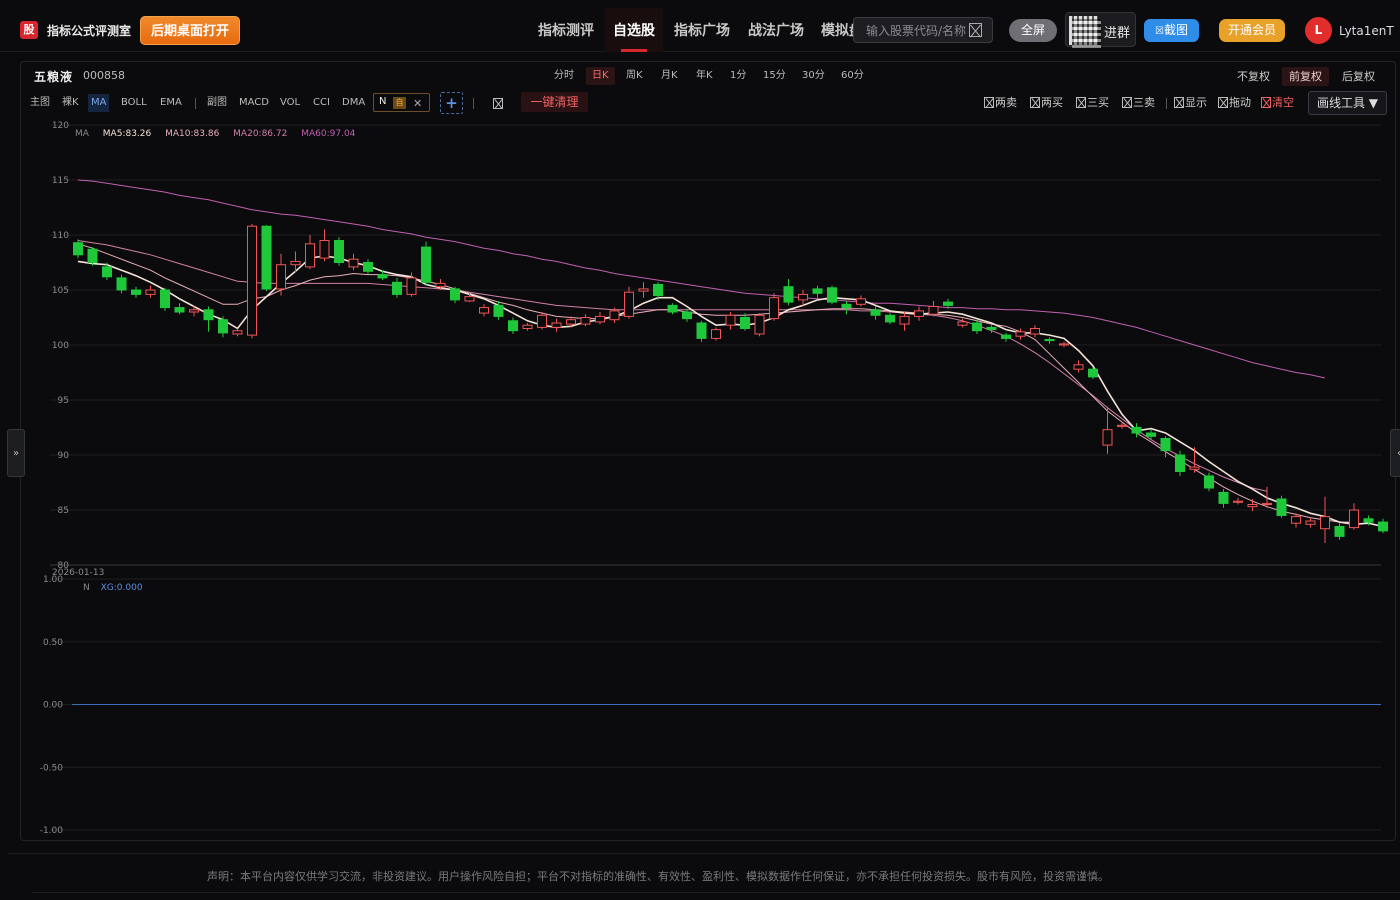 This screenshot has height=900, width=1400. Describe the element at coordinates (1366, 31) in the screenshot. I see `username: Lyta1enT` at that location.